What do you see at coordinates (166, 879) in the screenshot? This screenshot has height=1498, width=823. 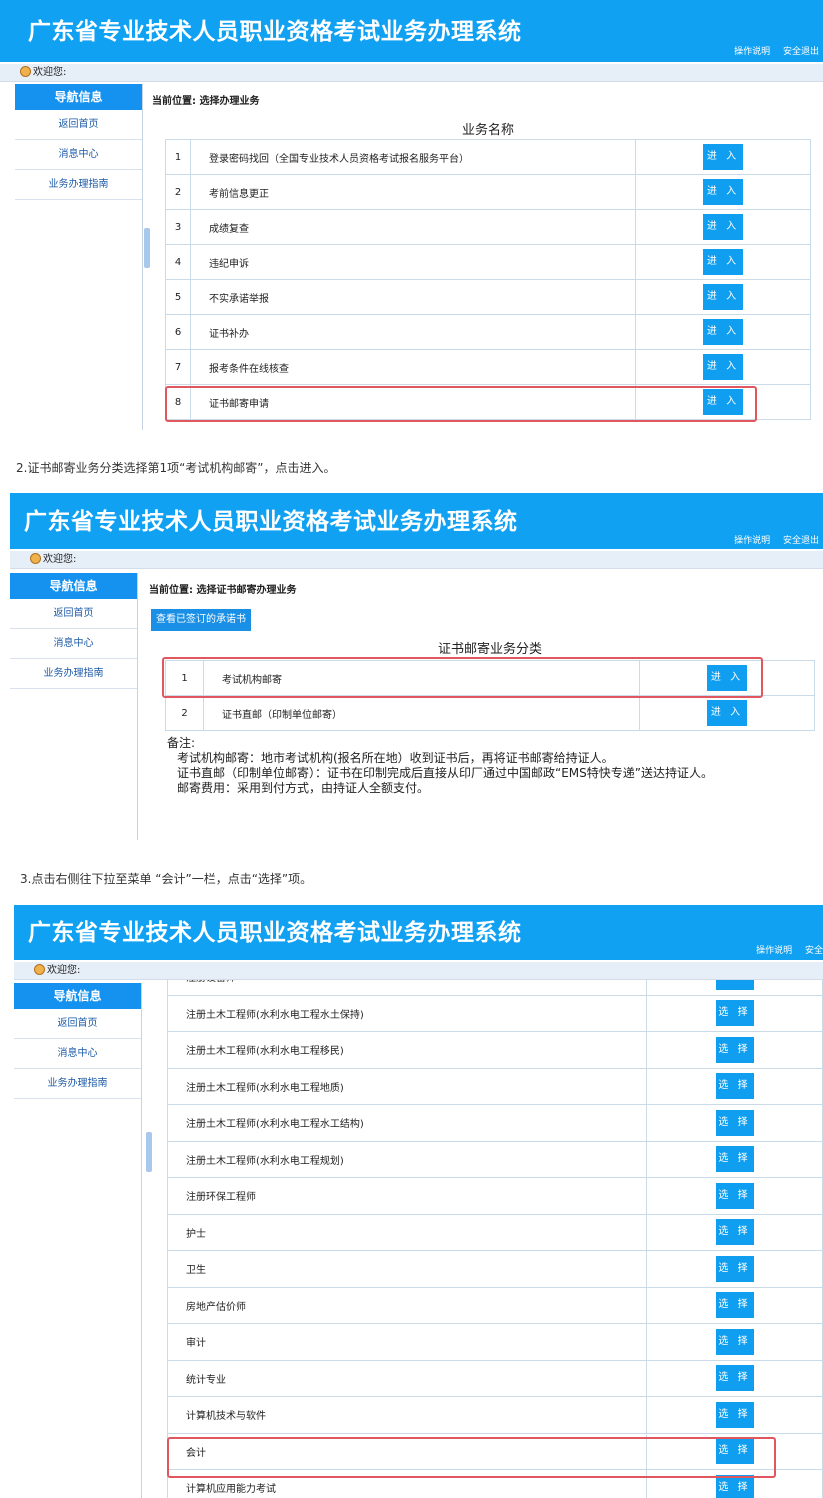 I see `step-3-caption: 3.点击右侧往下拉至菜单 “会计”一栏，点击“选择”项。` at bounding box center [166, 879].